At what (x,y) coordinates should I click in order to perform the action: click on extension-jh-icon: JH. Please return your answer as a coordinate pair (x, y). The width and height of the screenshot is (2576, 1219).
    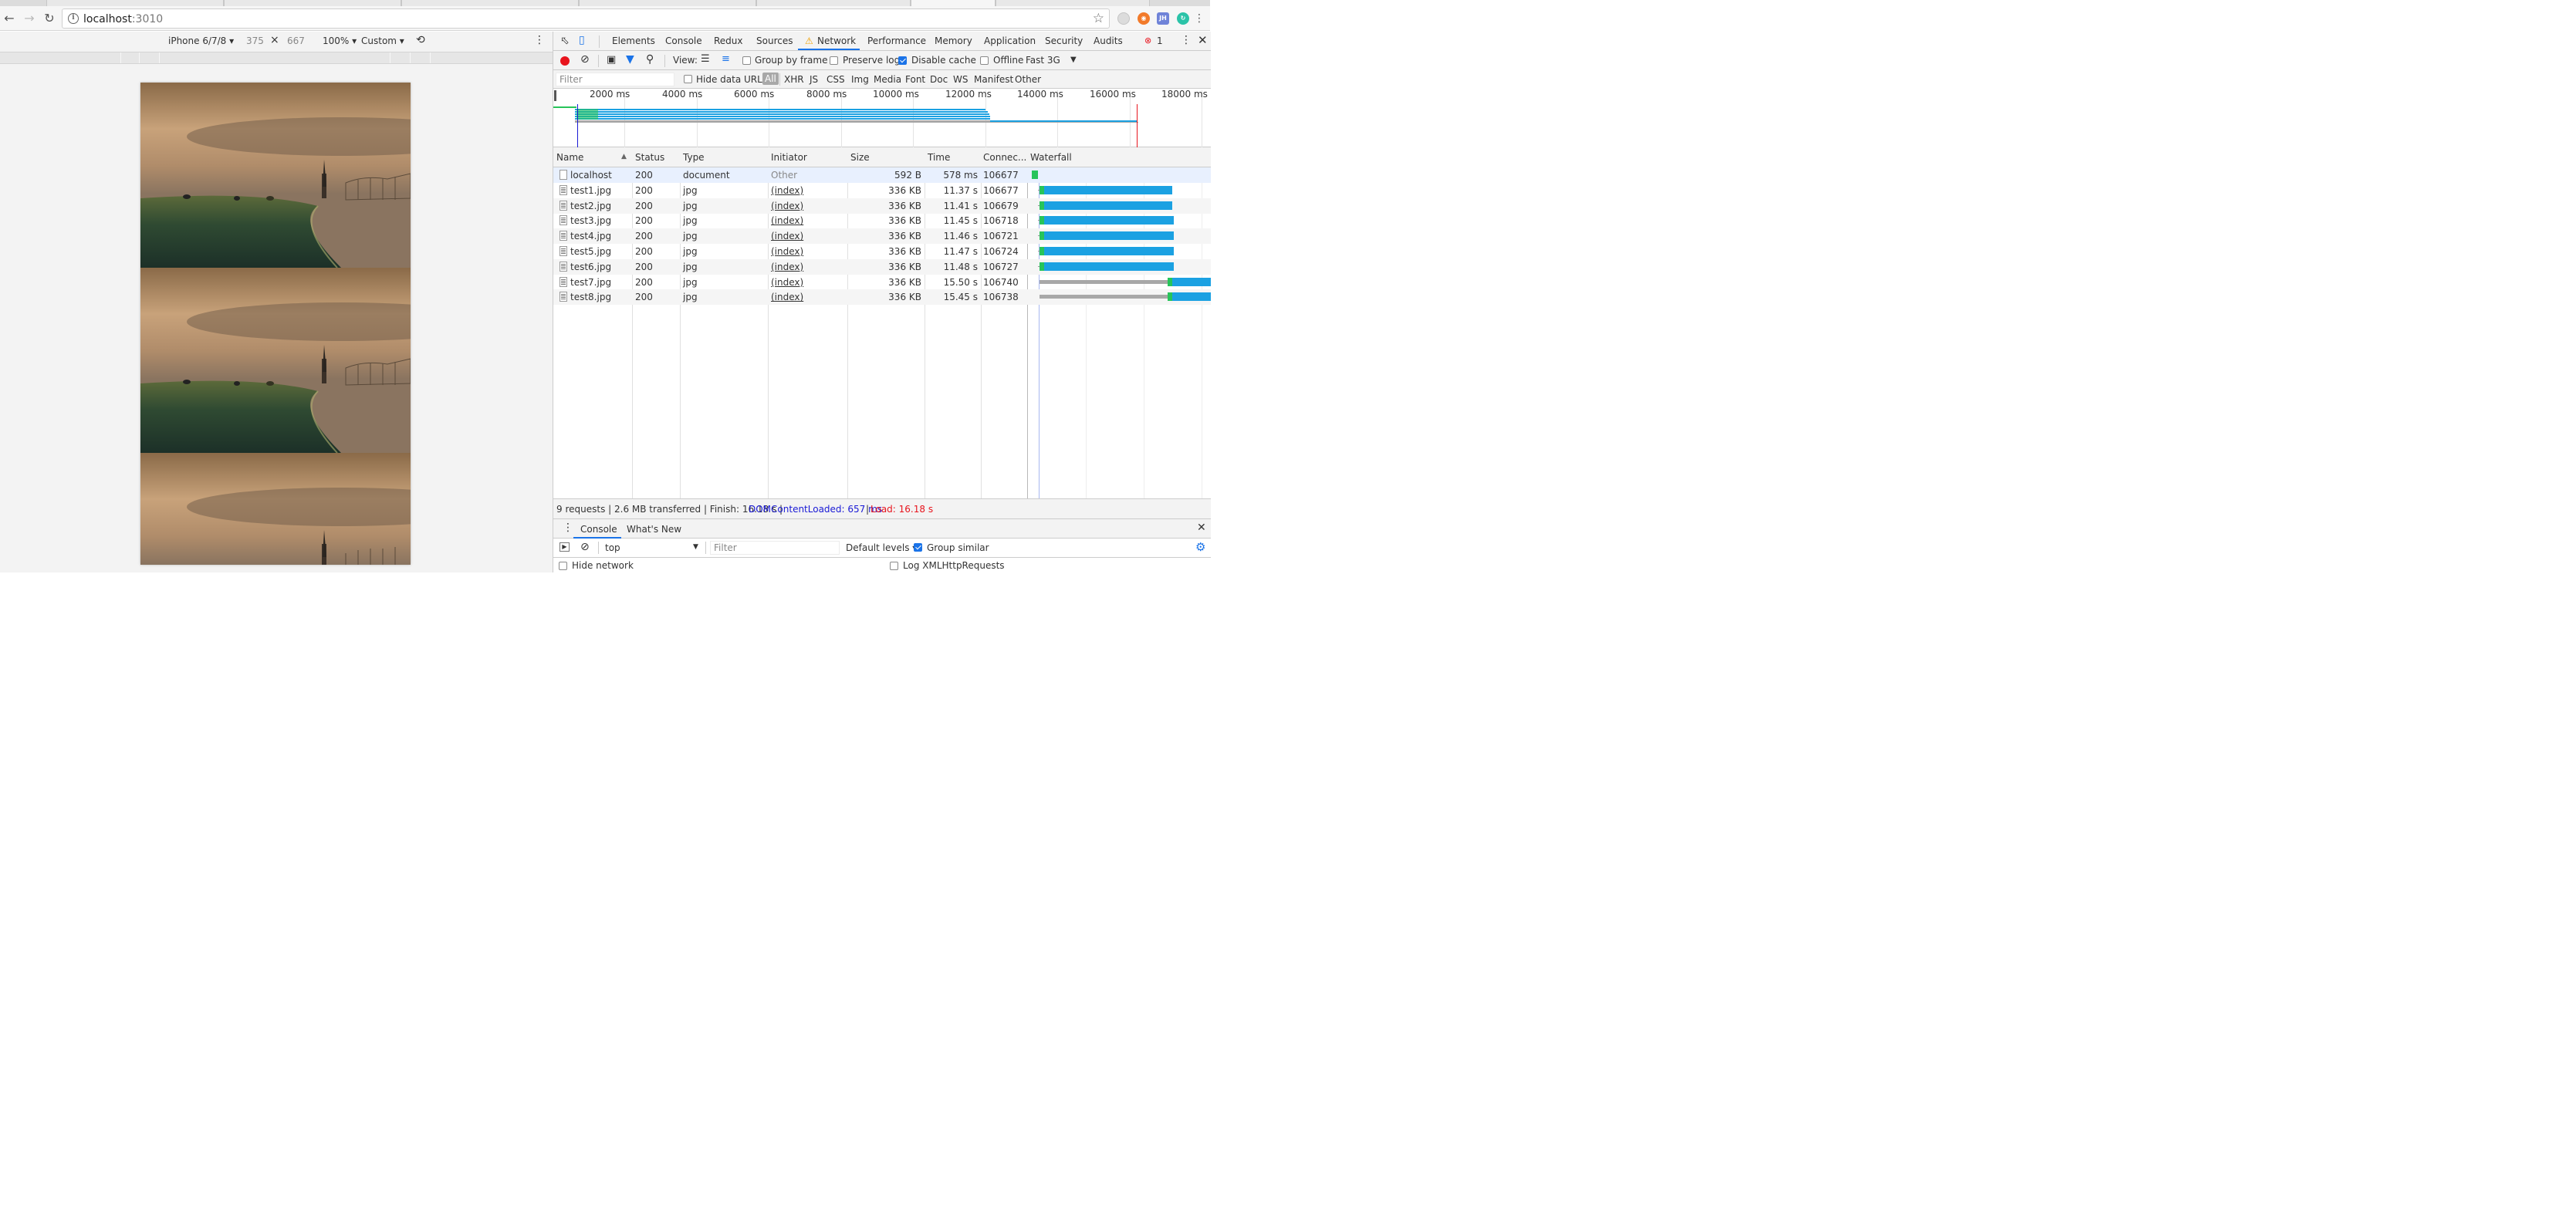
    Looking at the image, I should click on (1163, 18).